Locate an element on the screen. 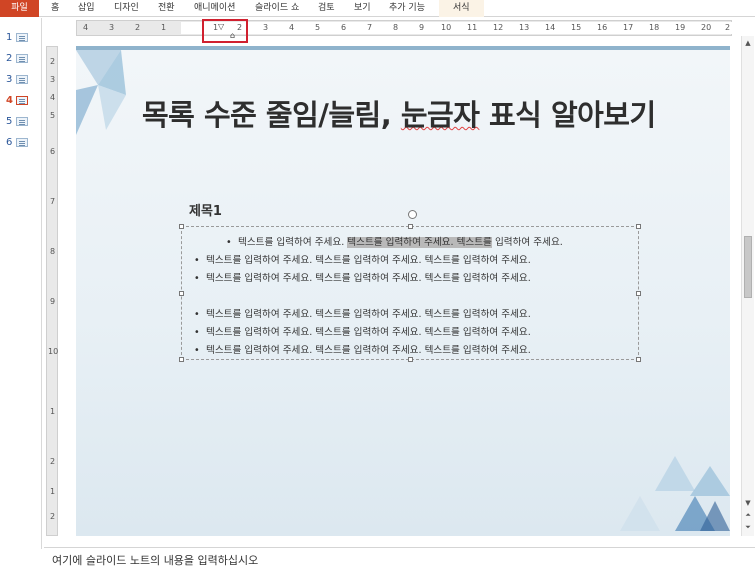  slide-thumbnail: 2 is located at coordinates (21, 59).